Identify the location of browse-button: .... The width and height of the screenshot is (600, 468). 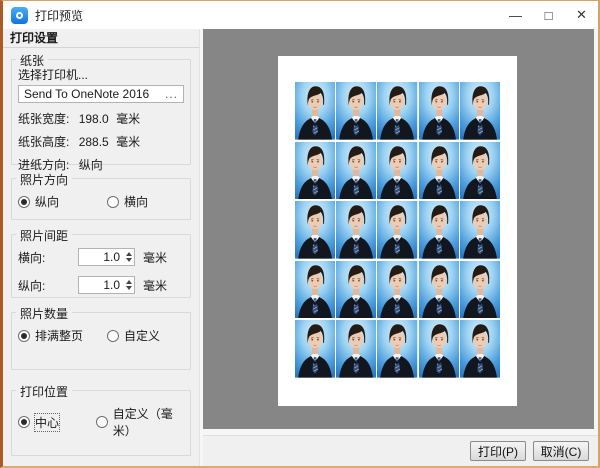
(171, 94).